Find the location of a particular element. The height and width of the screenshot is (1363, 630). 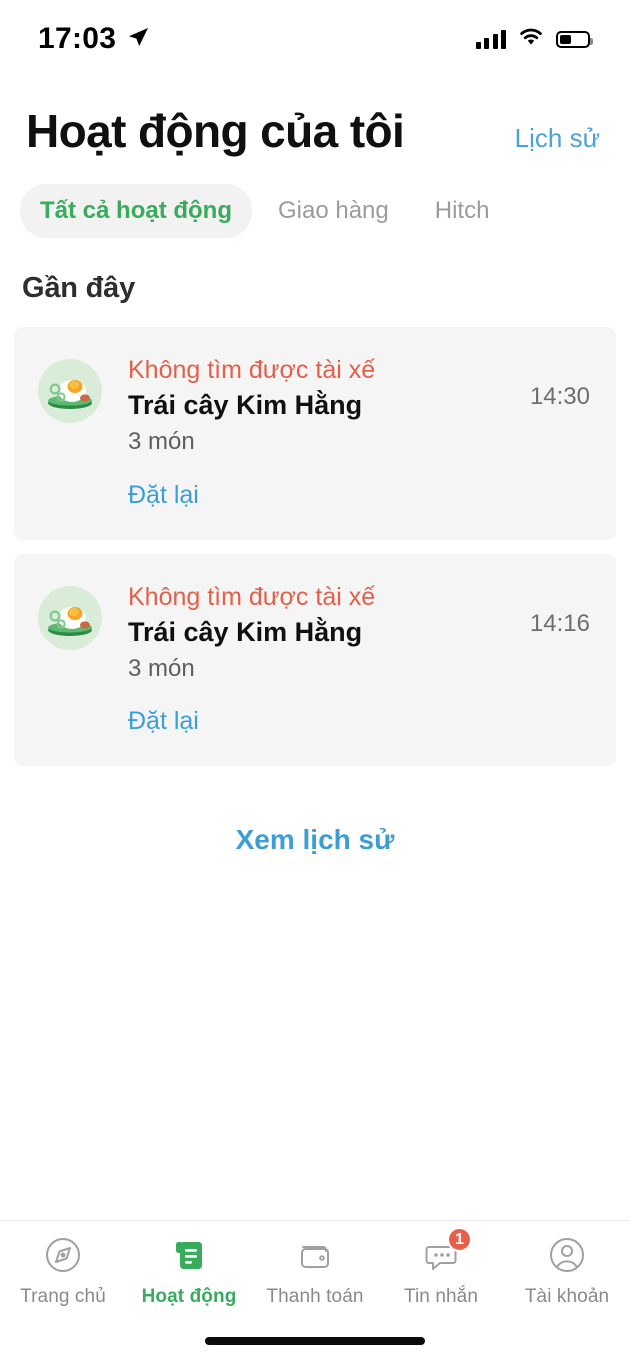

nav-label-account: Tài khoản is located at coordinates (567, 1296).